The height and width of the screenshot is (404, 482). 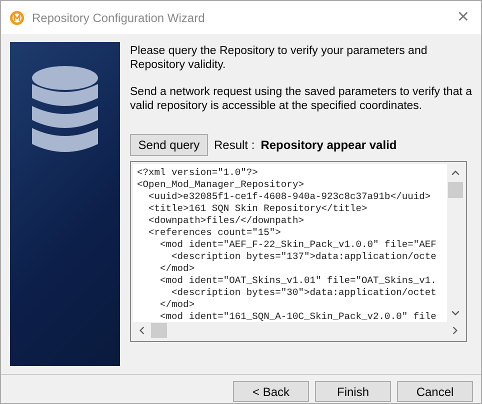 I want to click on xml-line: <references count="15">, so click(x=215, y=233).